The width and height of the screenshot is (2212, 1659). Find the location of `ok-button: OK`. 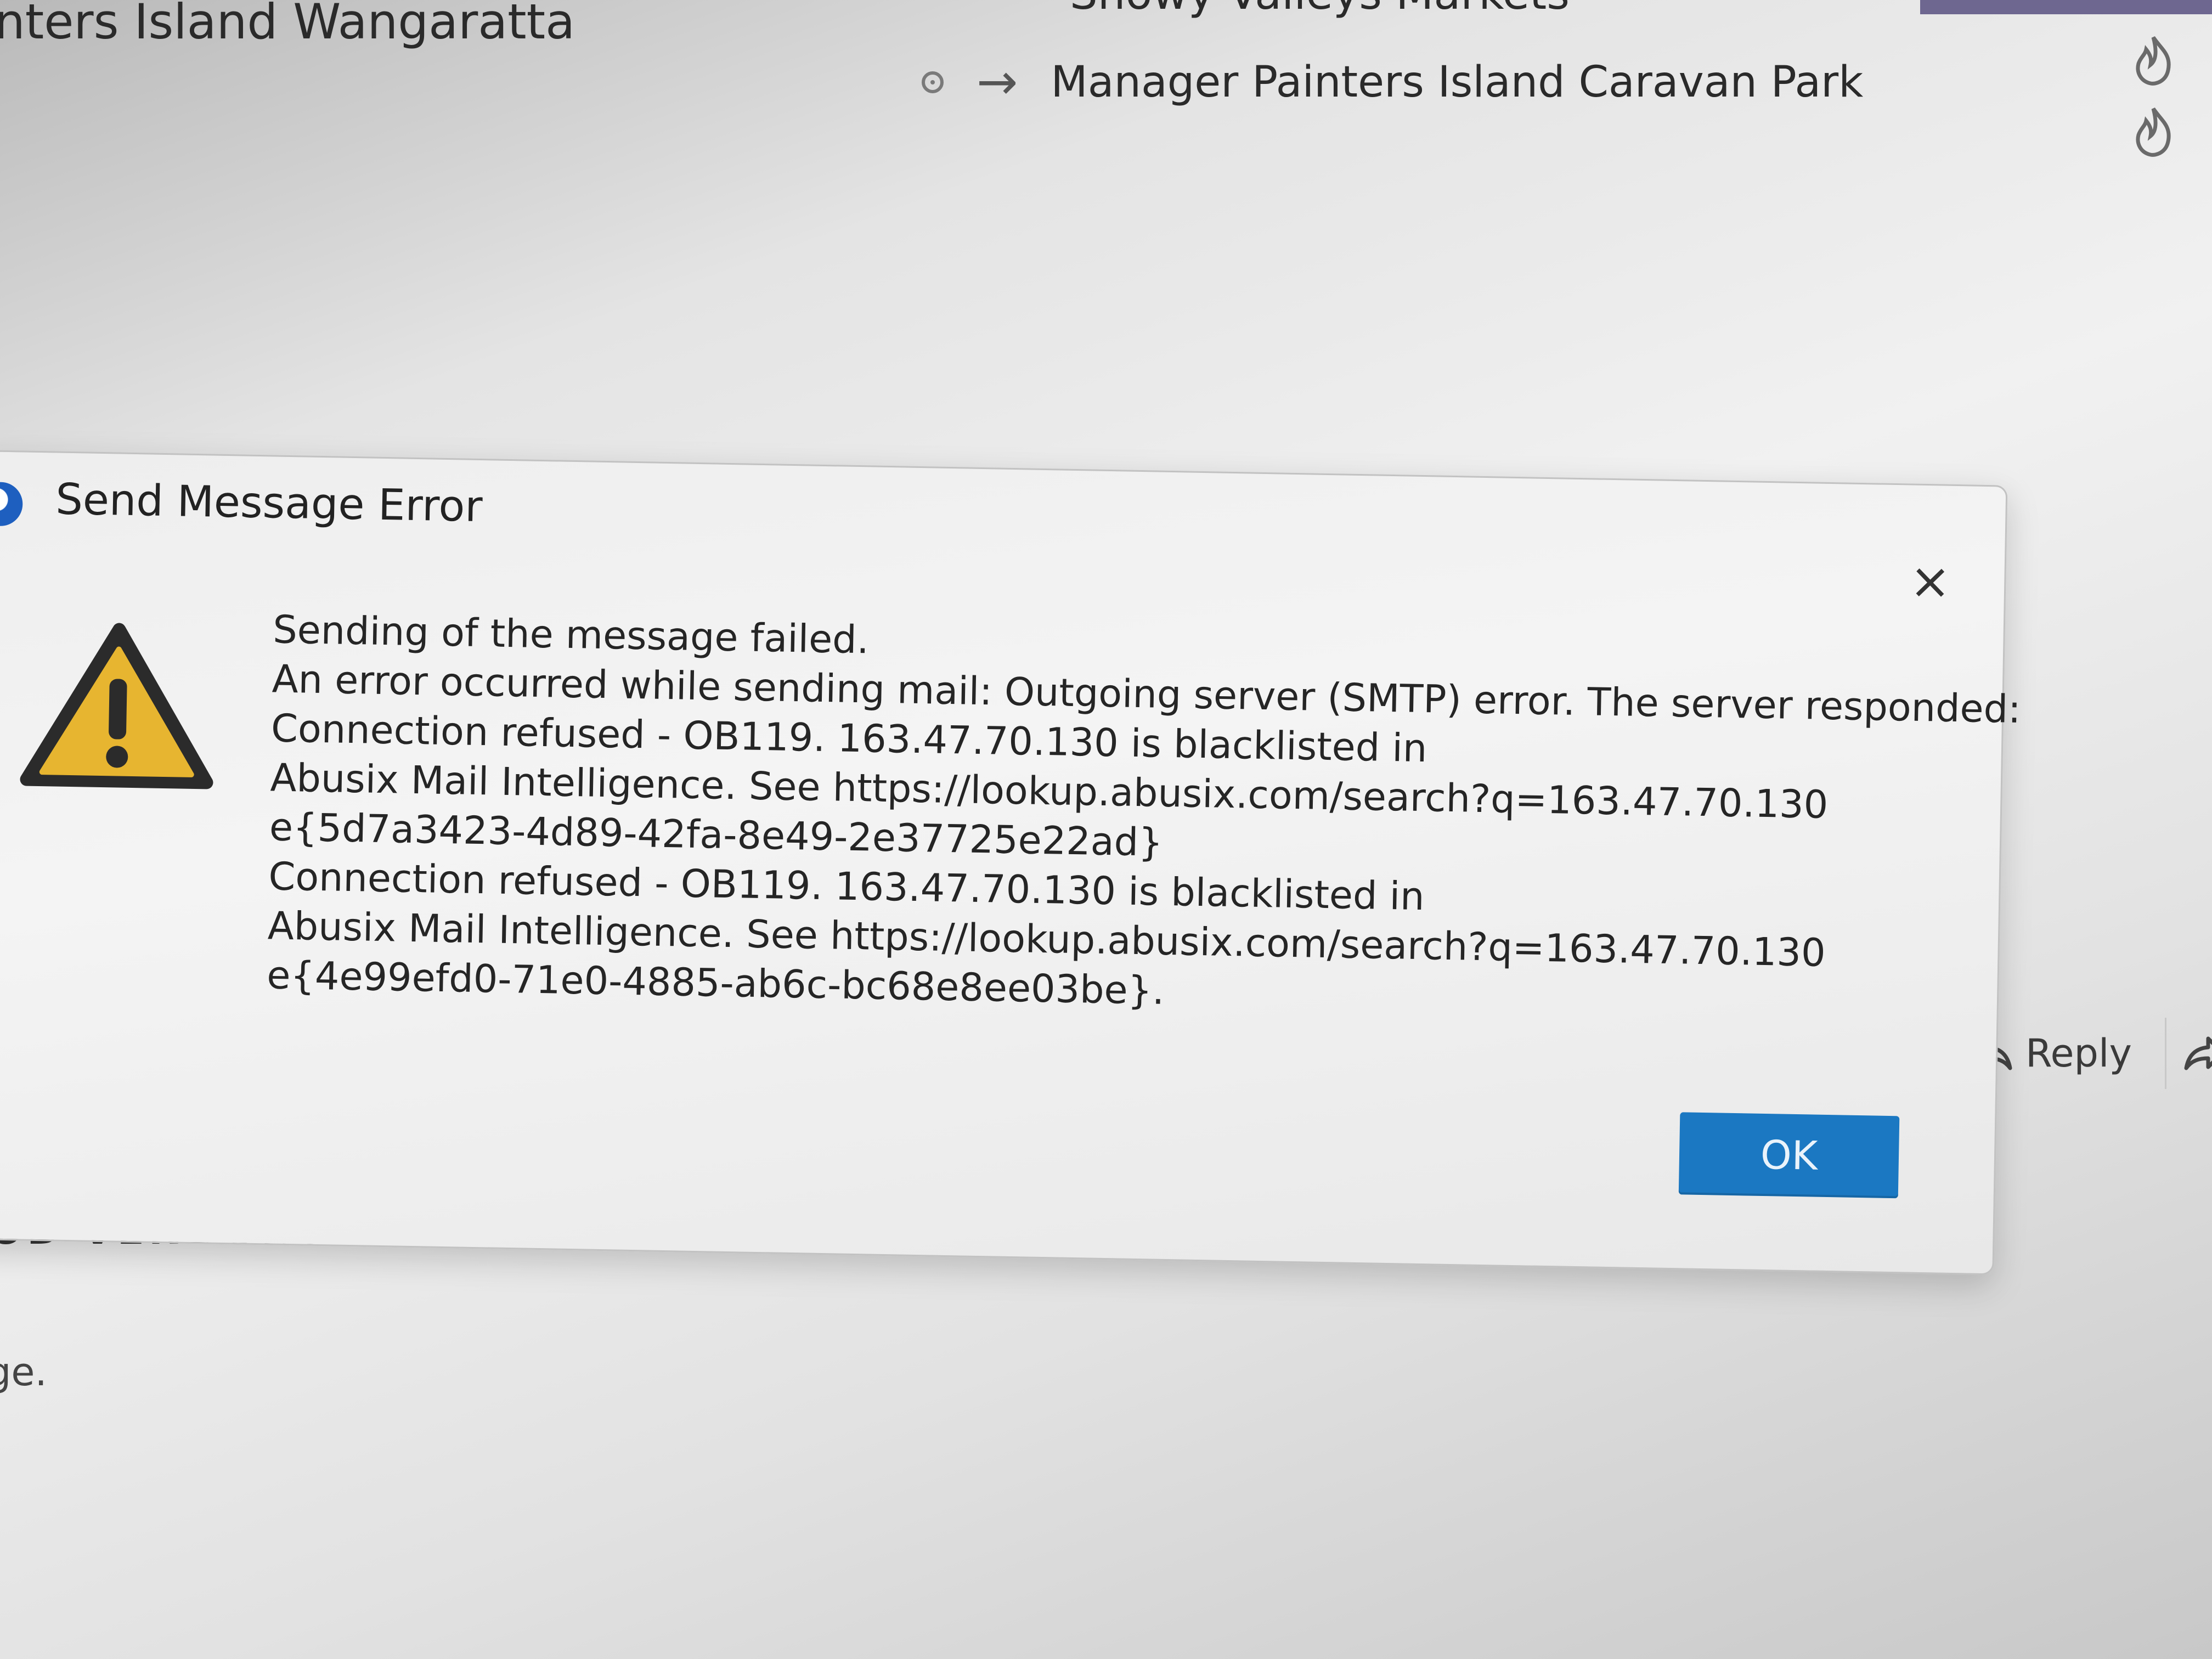

ok-button: OK is located at coordinates (1789, 1156).